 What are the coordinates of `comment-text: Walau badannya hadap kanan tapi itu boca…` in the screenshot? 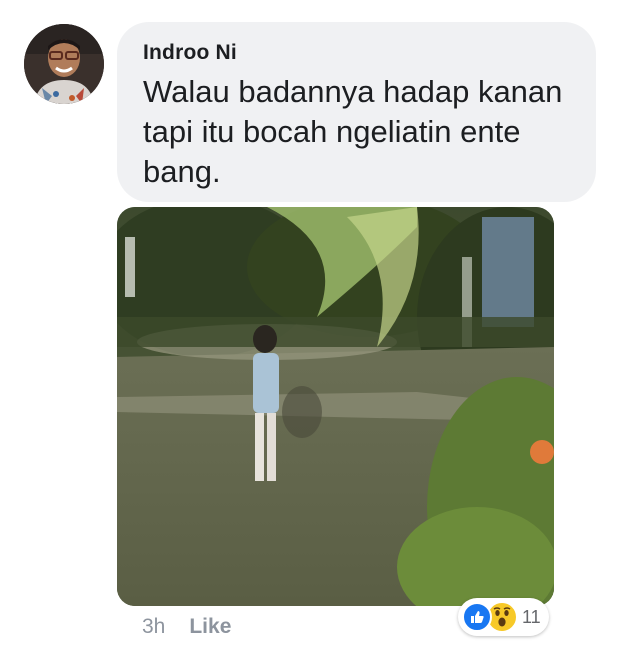 It's located at (353, 131).